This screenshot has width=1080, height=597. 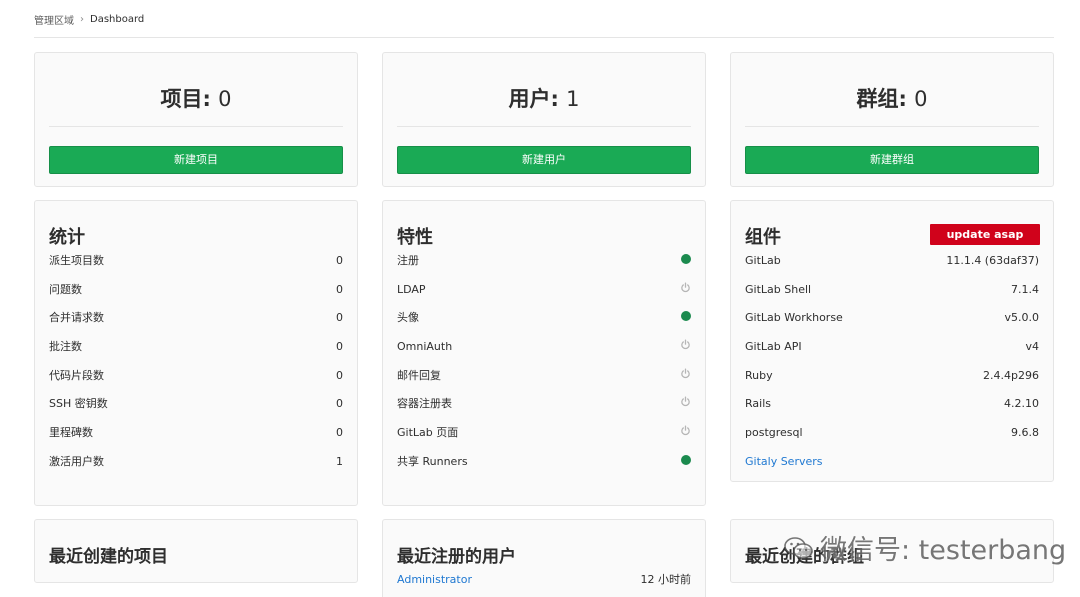 What do you see at coordinates (544, 99) in the screenshot?
I see `users-count-title: 用户: 1` at bounding box center [544, 99].